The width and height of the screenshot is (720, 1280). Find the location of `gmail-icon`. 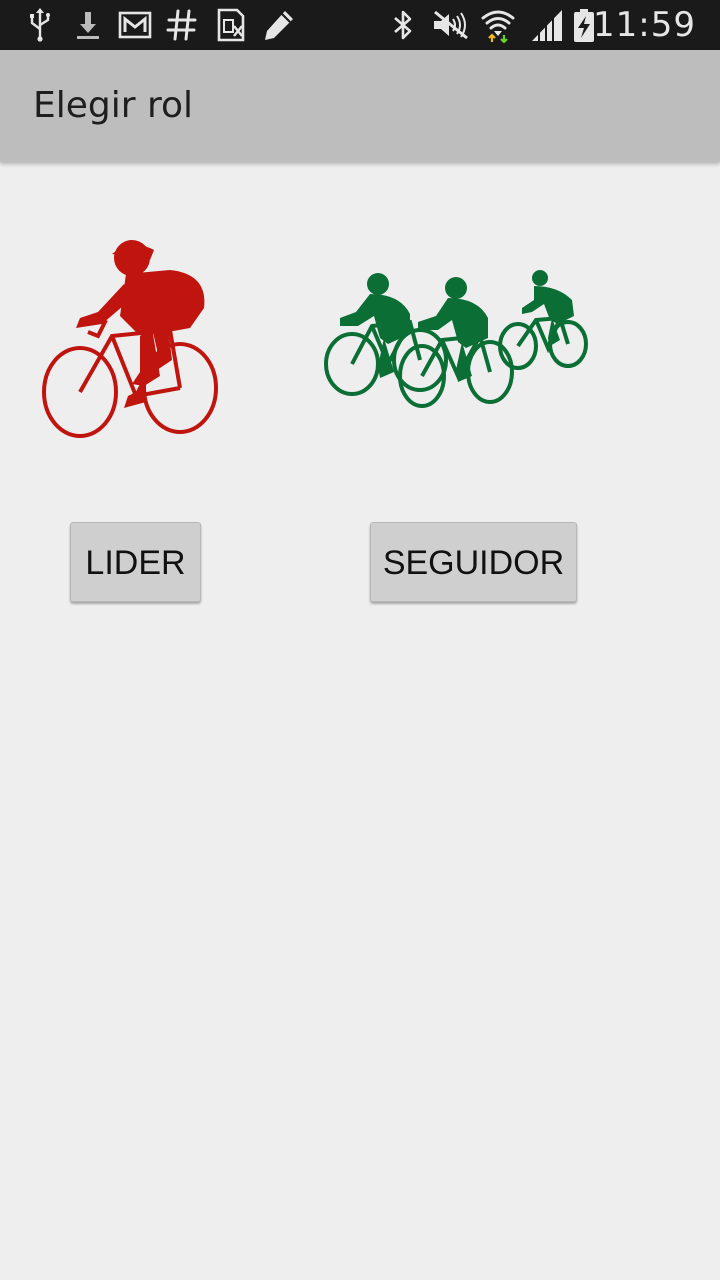

gmail-icon is located at coordinates (135, 25).